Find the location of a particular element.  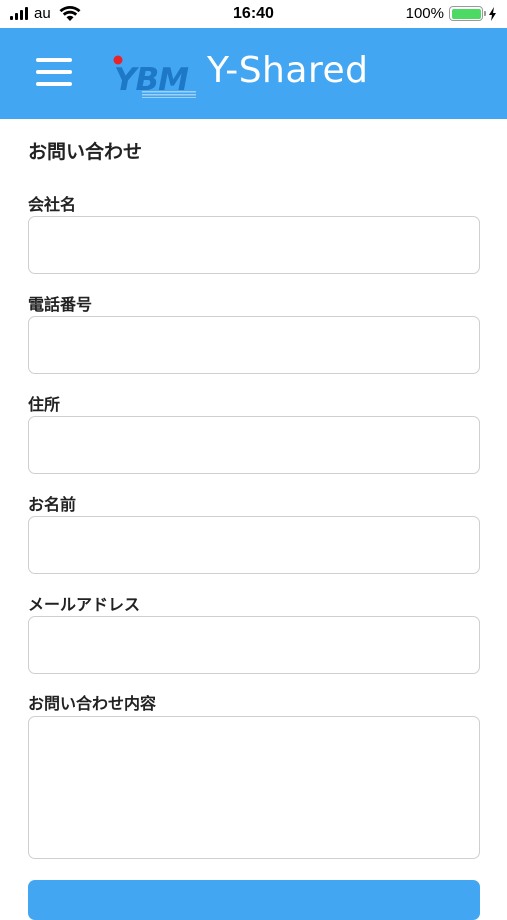

name-label: お名前 is located at coordinates (52, 504).